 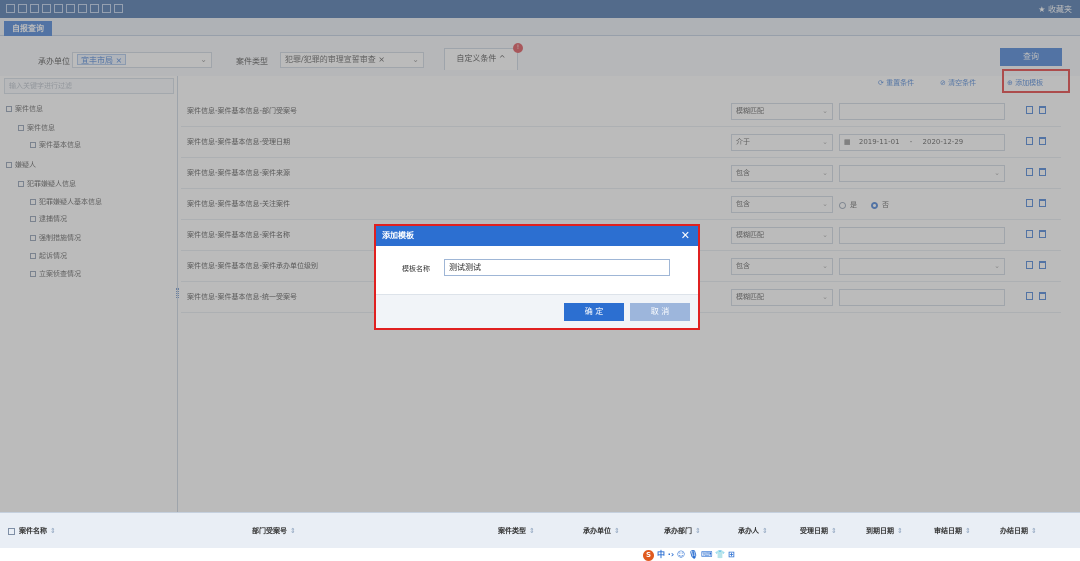 I want to click on condition-row: 案件信息-案件基本信息-关注案件 包含 ⌄ 是 否, so click(x=621, y=204).